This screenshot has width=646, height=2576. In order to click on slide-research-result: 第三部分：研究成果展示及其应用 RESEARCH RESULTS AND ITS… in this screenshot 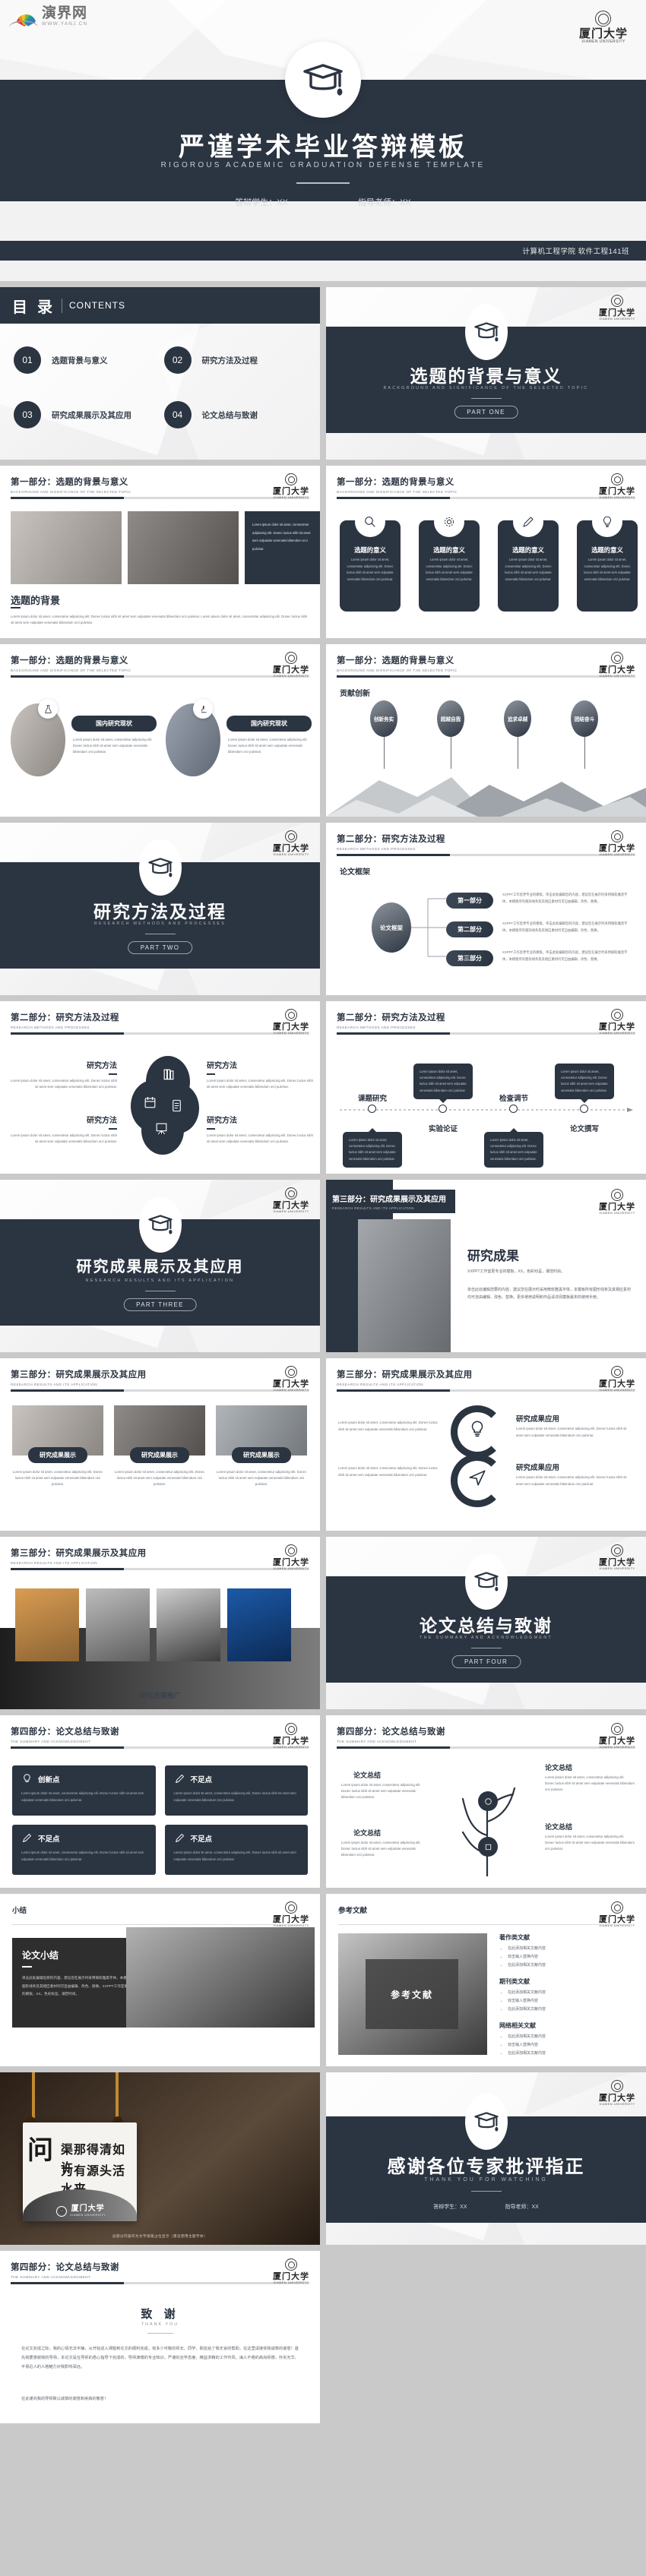, I will do `click(486, 1266)`.